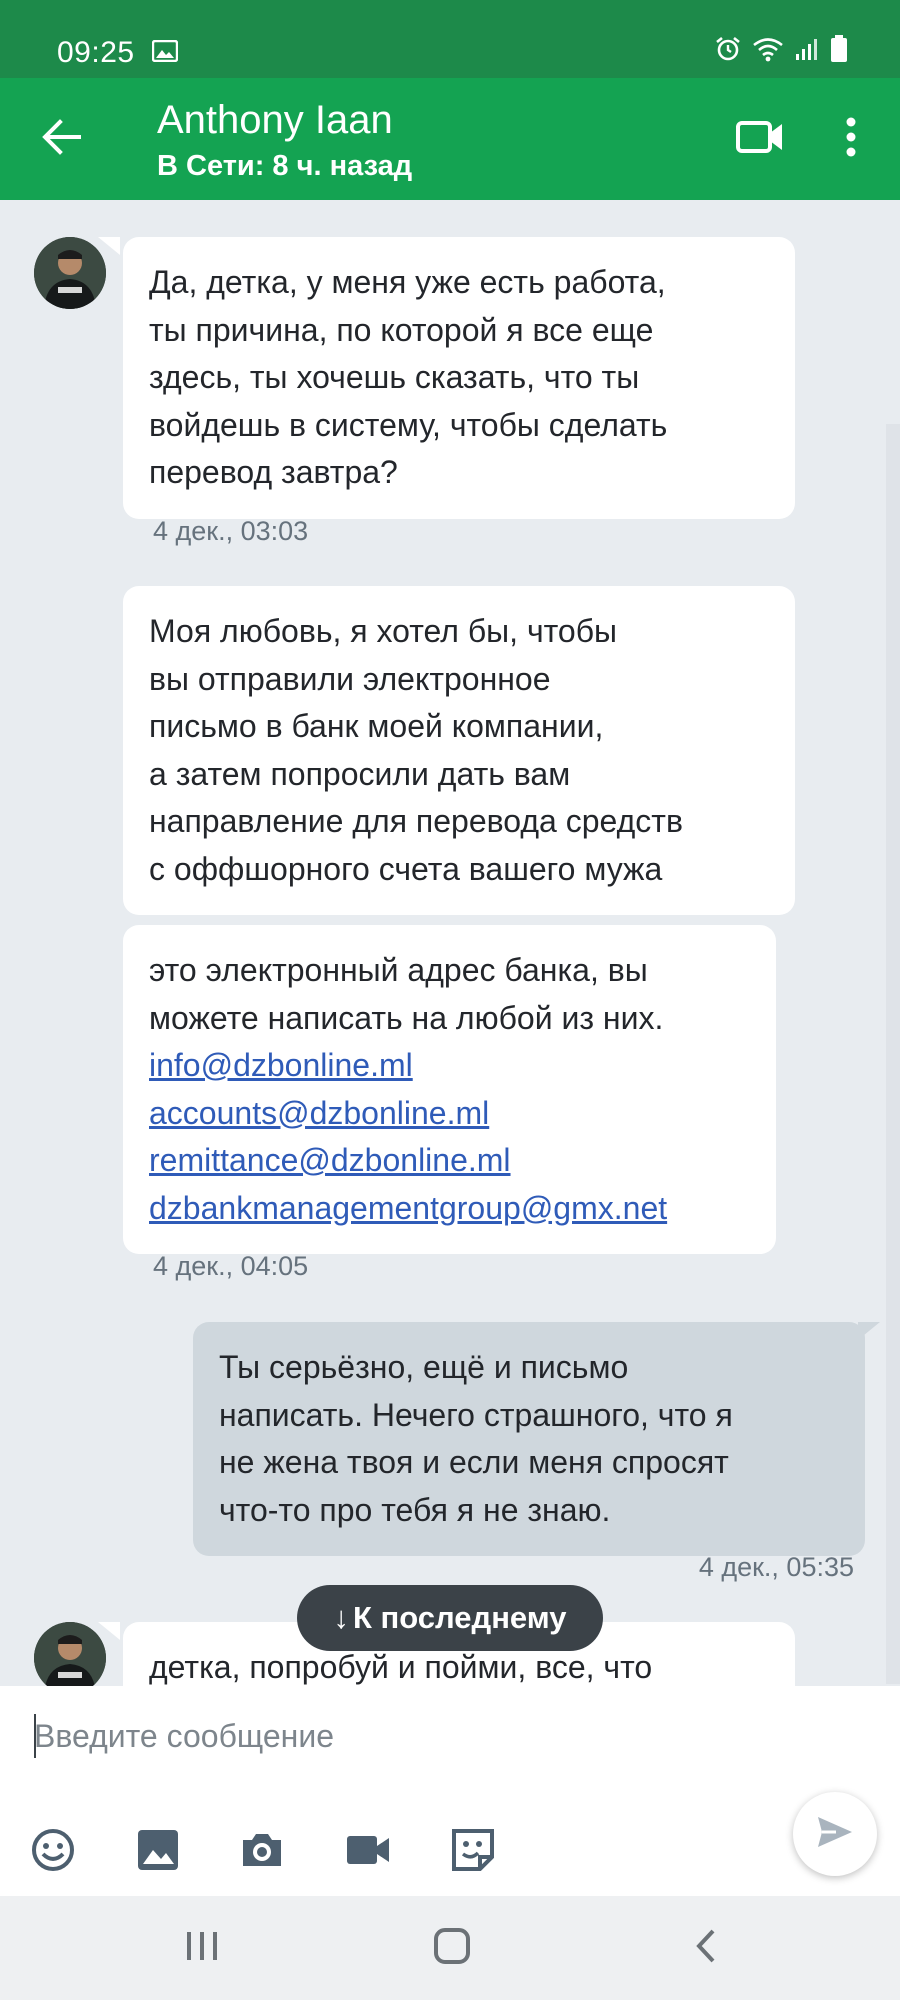 The height and width of the screenshot is (2000, 900). I want to click on message-text: Ты серьёзно, ещё и письмо, so click(424, 1367).